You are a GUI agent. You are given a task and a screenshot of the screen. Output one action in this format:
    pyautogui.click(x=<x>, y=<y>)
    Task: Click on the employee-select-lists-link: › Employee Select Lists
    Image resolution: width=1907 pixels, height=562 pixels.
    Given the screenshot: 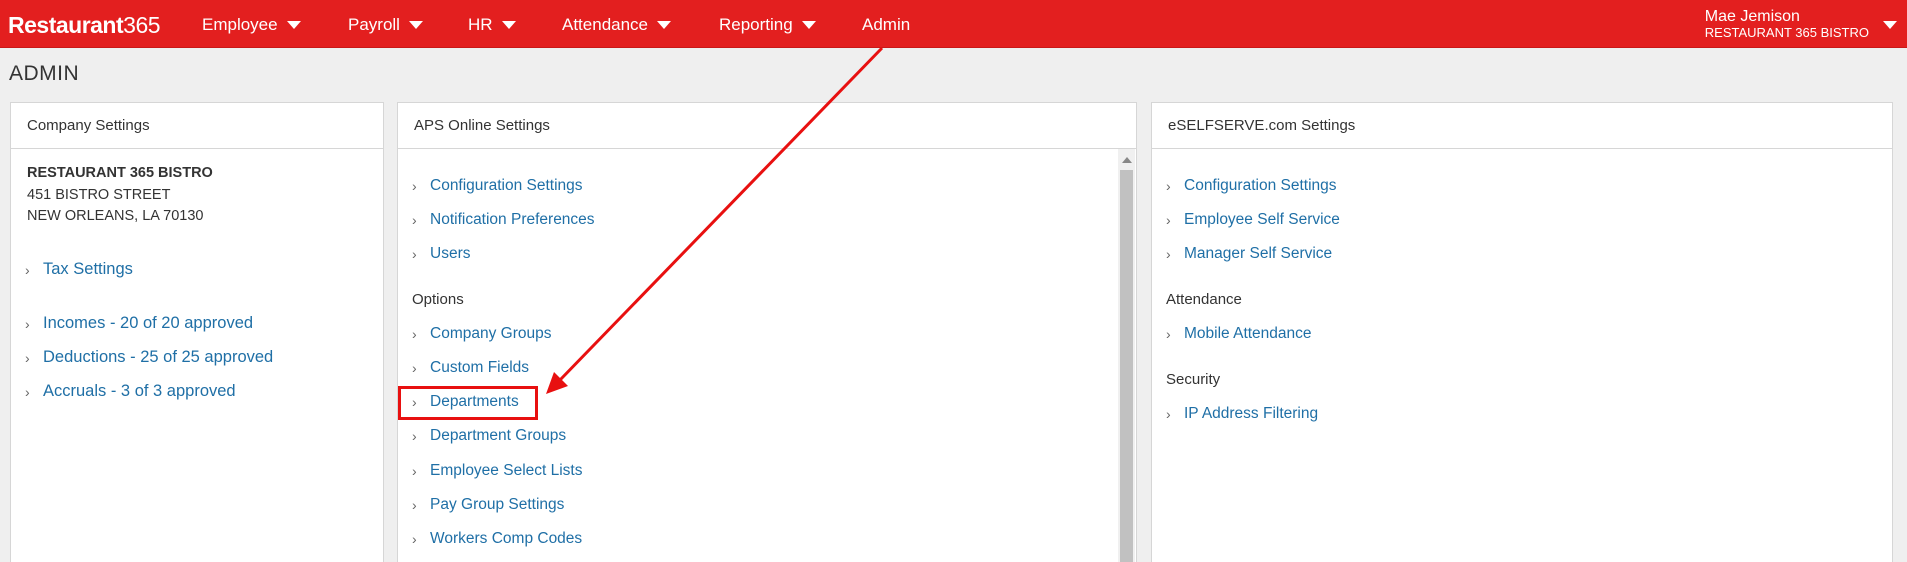 What is the action you would take?
    pyautogui.click(x=497, y=471)
    